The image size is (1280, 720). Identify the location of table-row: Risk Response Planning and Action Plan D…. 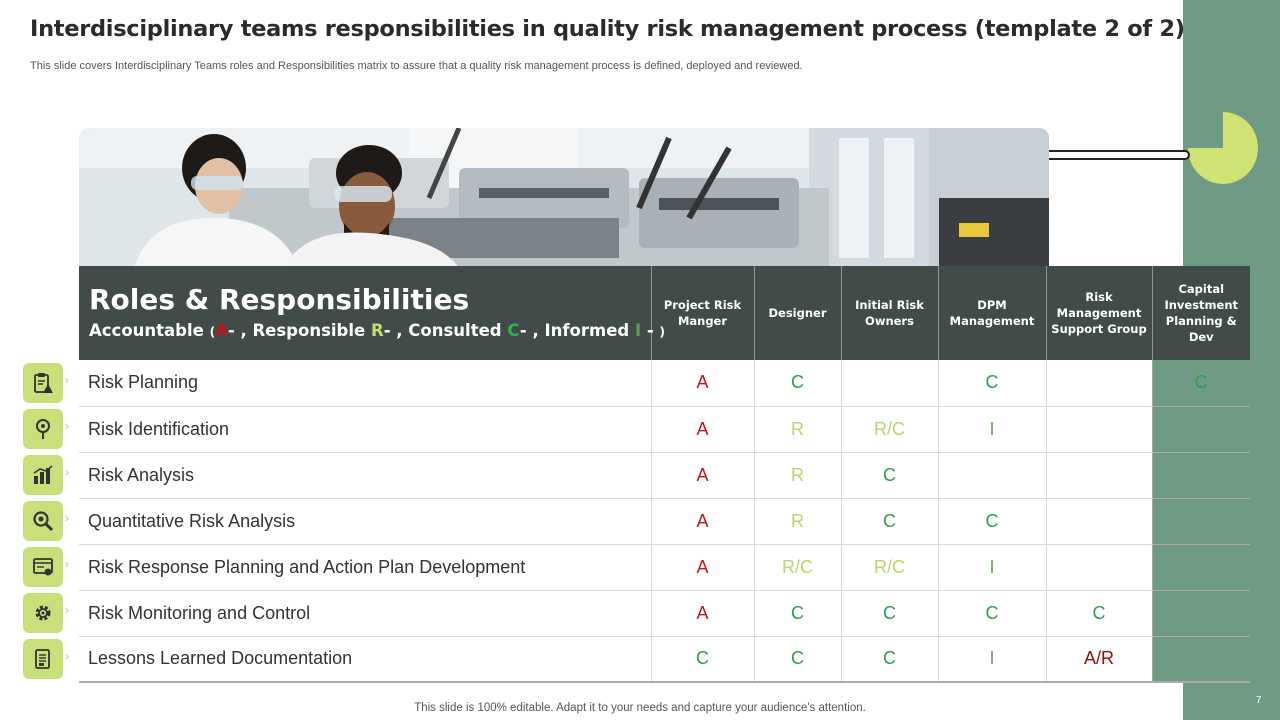
(664, 567).